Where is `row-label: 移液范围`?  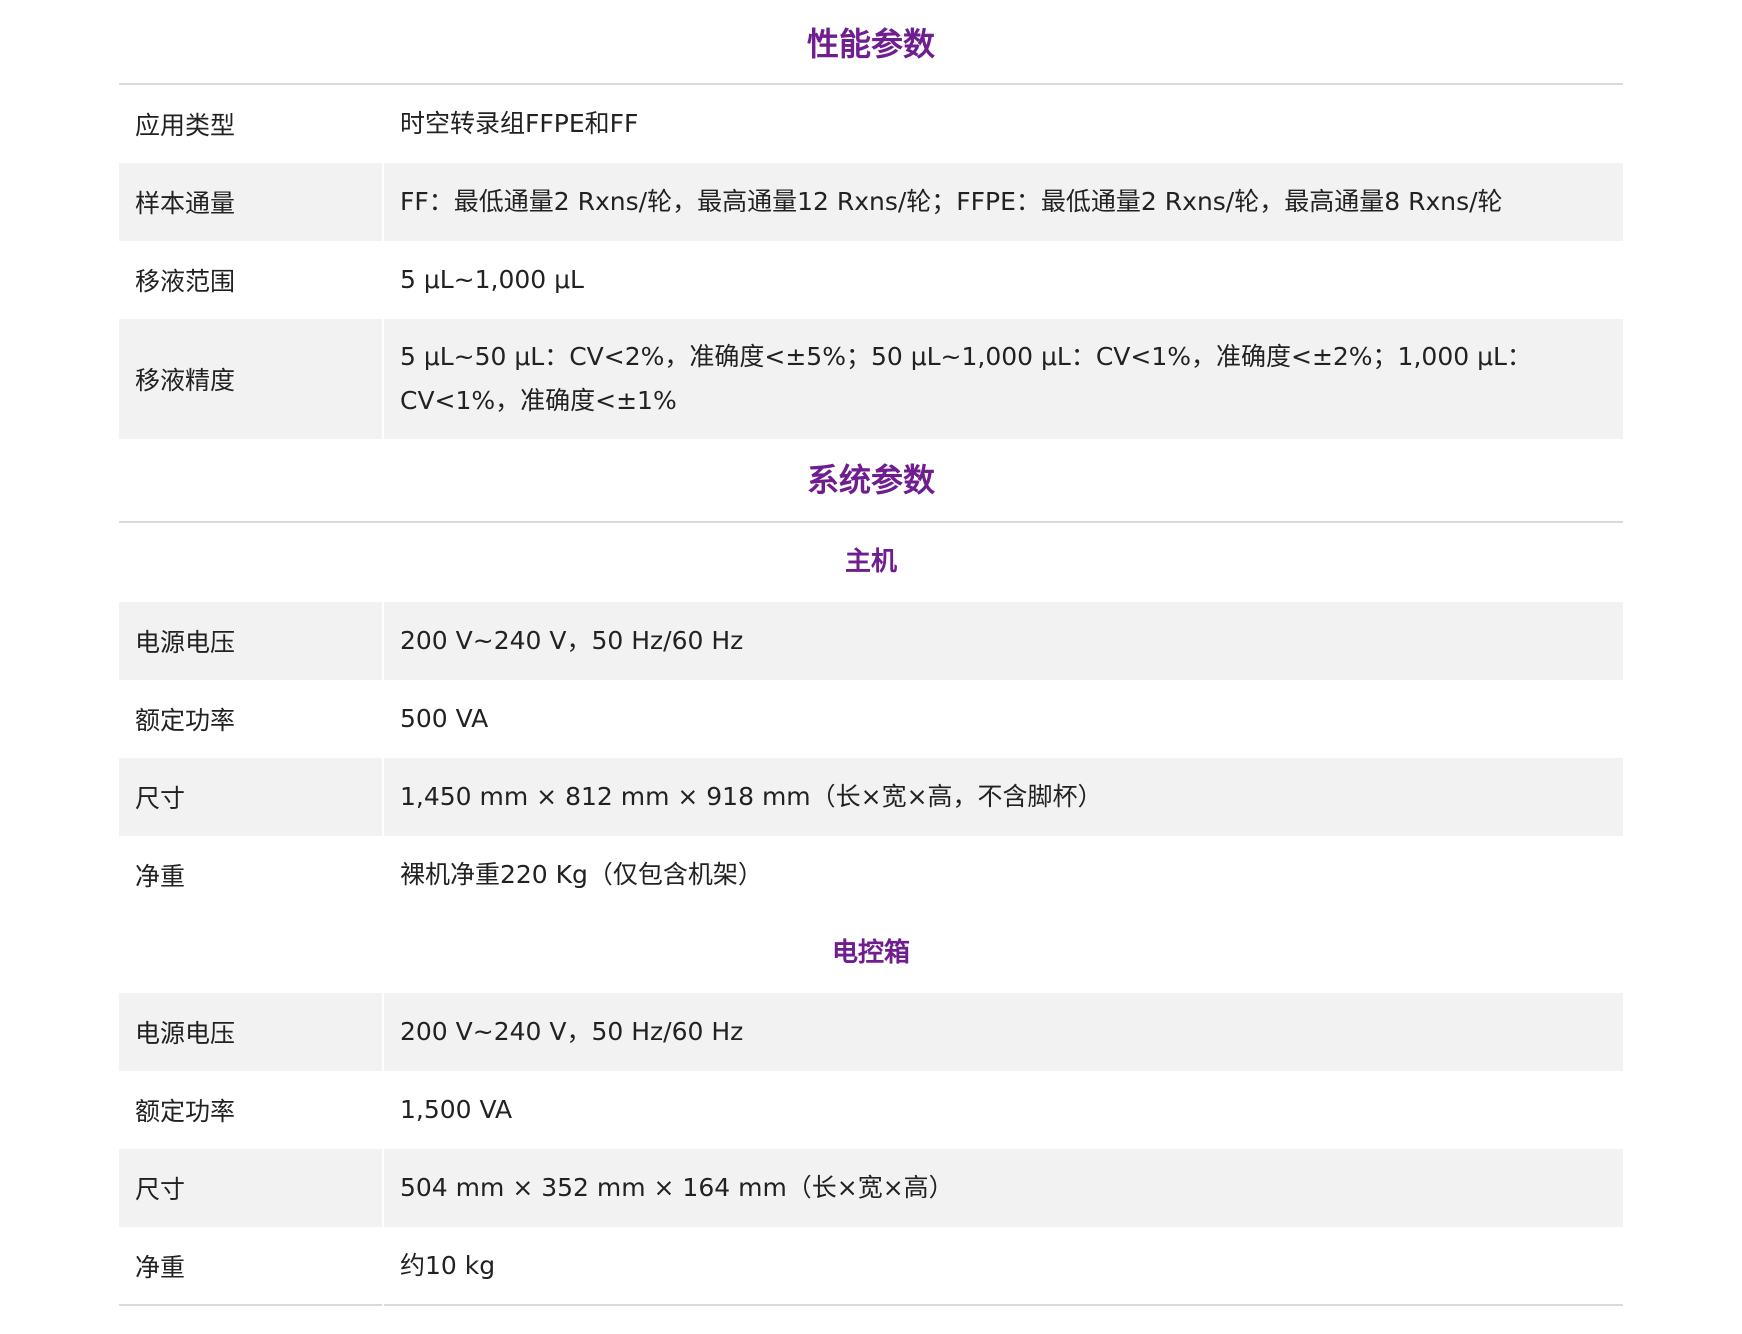 row-label: 移液范围 is located at coordinates (251, 280).